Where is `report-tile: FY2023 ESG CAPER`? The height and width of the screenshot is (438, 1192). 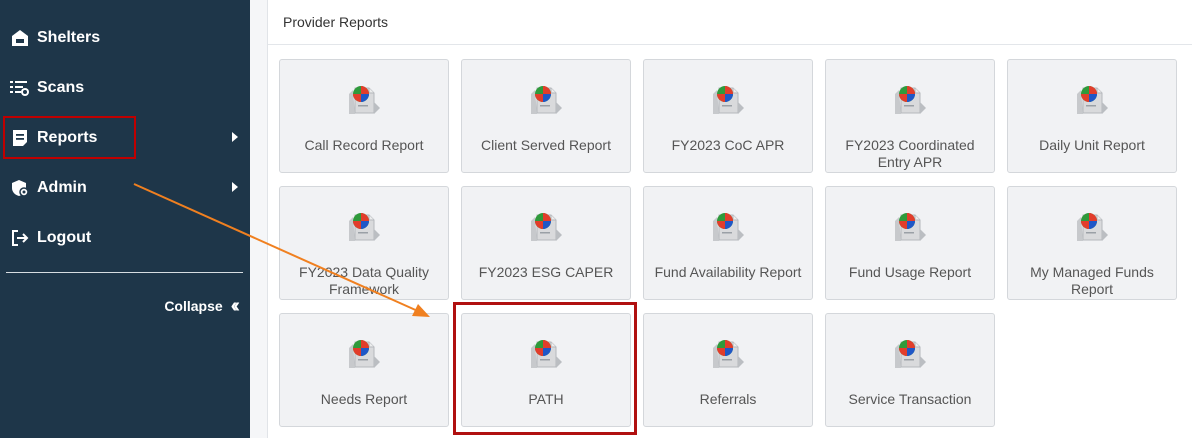 report-tile: FY2023 ESG CAPER is located at coordinates (546, 243).